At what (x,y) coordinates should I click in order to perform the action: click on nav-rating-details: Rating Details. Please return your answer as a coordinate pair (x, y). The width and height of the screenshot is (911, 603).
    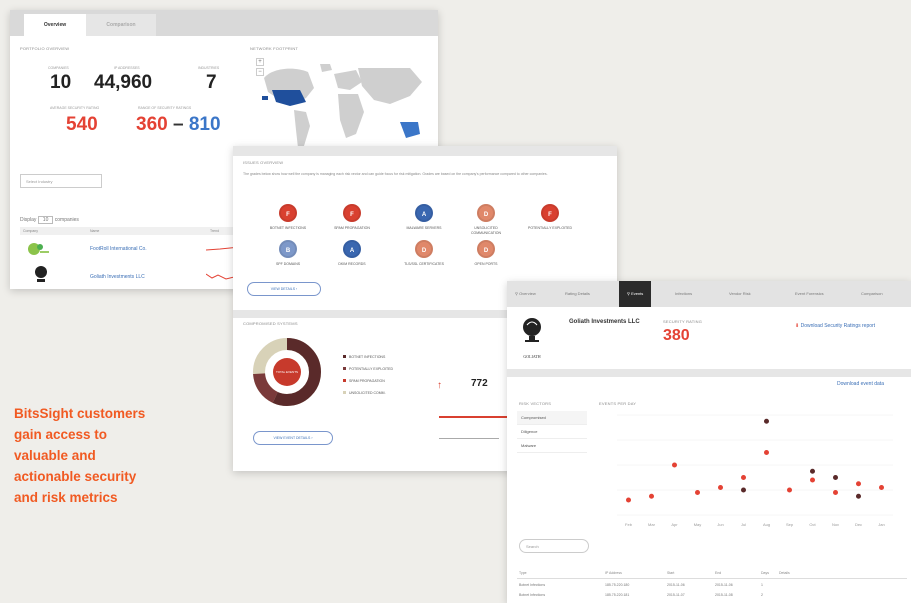
    Looking at the image, I should click on (577, 294).